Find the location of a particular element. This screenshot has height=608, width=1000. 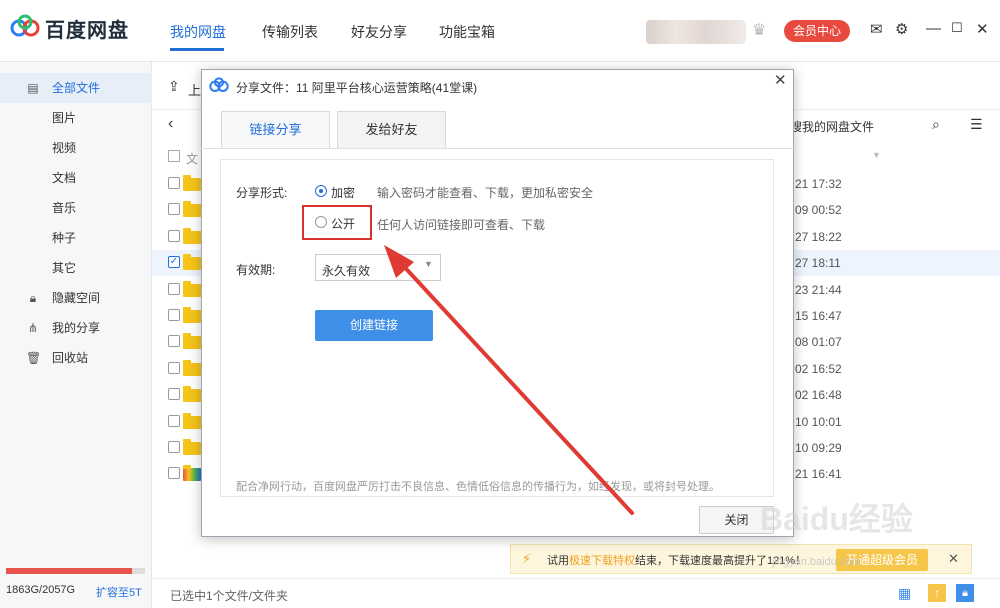

option-public-hint: 任何人访问链接即可查看、下载 is located at coordinates (461, 225).